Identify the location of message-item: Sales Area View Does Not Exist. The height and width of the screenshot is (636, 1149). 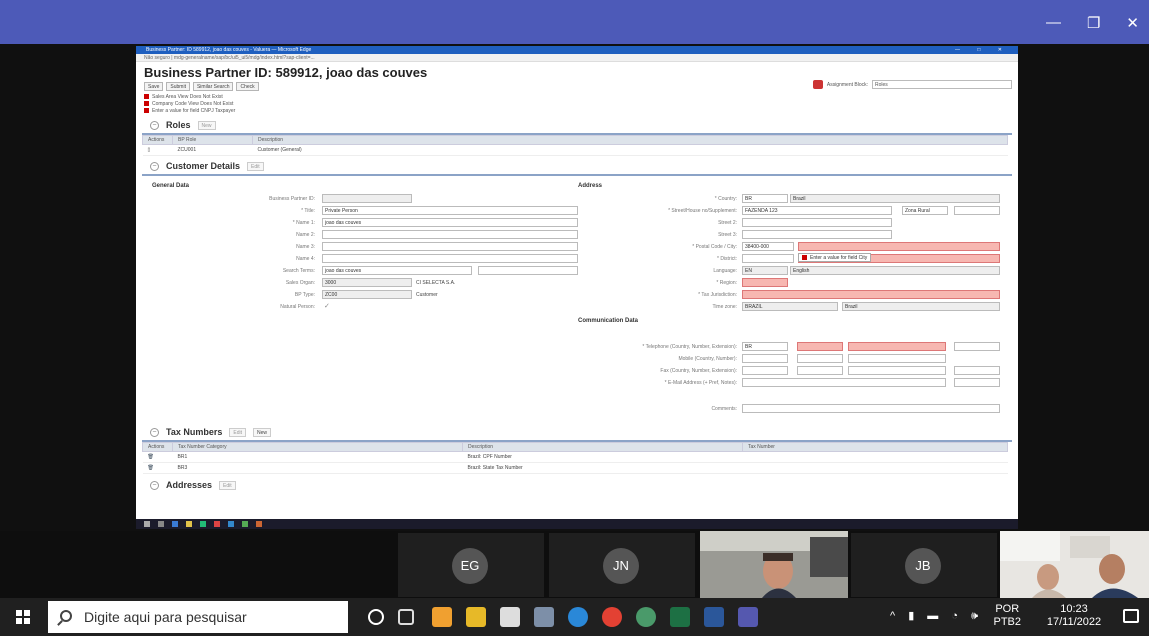
(577, 96).